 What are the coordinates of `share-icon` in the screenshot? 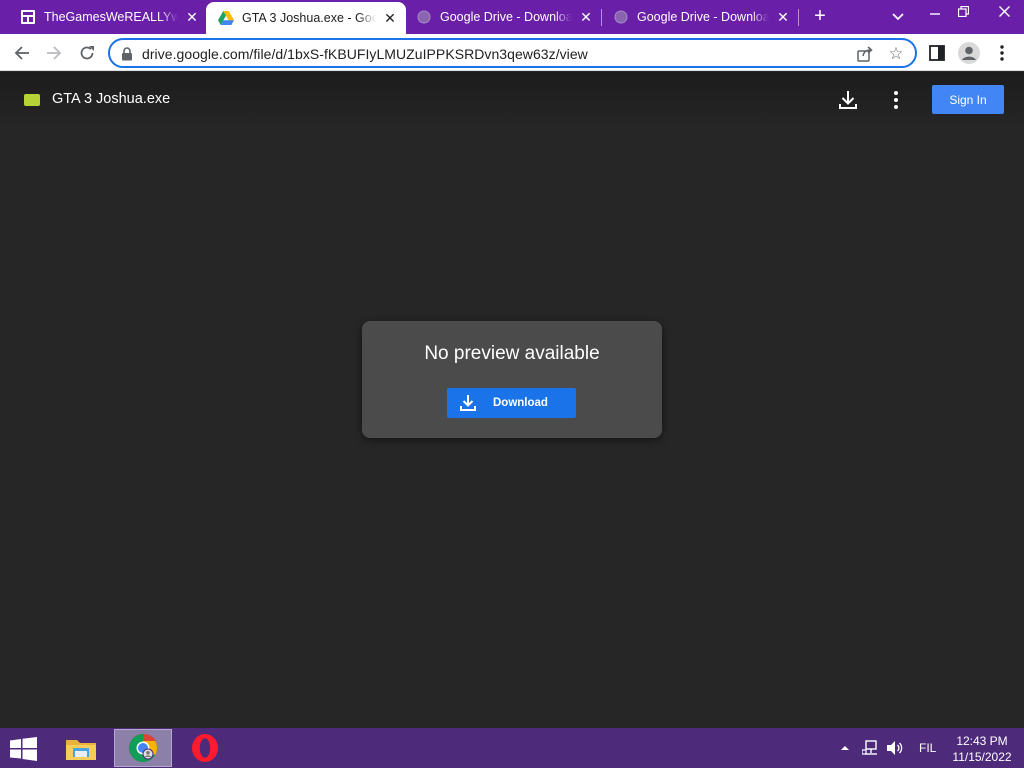 It's located at (865, 54).